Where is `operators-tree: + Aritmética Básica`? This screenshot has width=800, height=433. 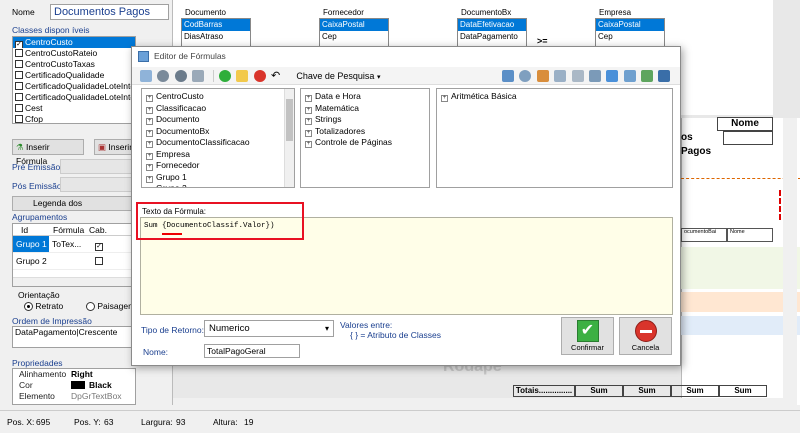 operators-tree: + Aritmética Básica is located at coordinates (554, 138).